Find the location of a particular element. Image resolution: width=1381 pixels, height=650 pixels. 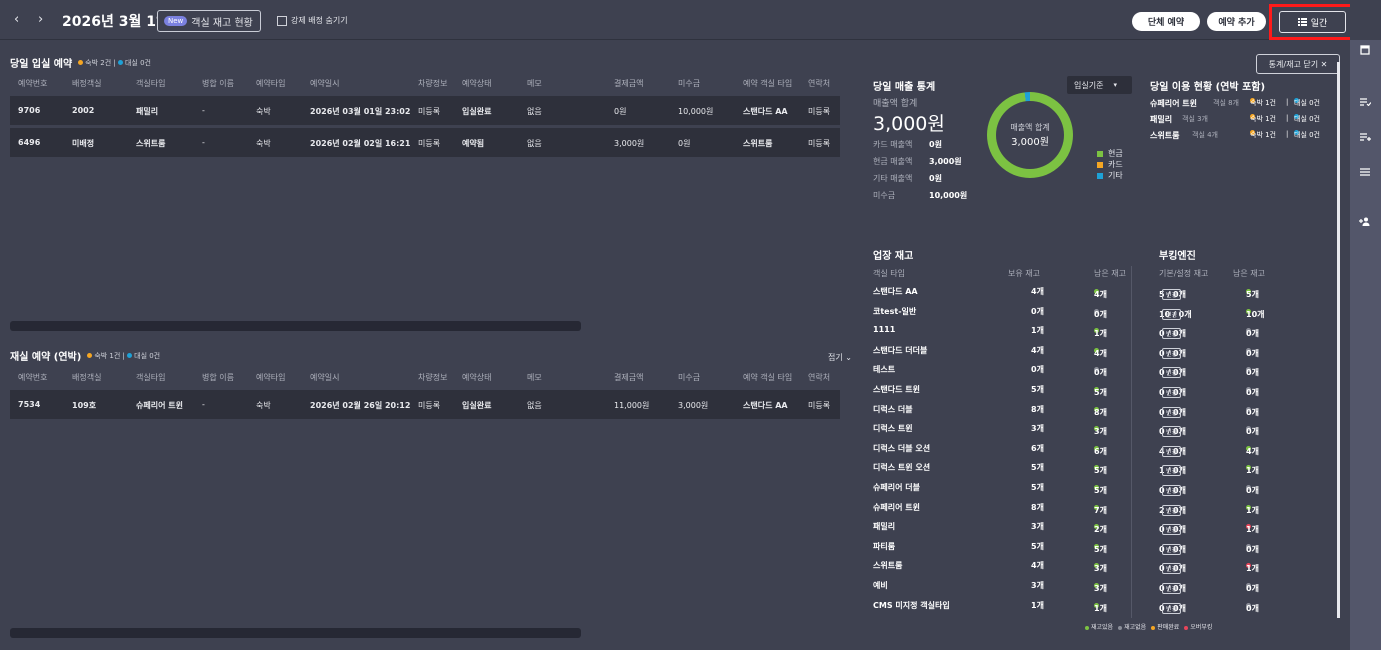

basis-select: 입실기준 ▾ is located at coordinates (1099, 85).